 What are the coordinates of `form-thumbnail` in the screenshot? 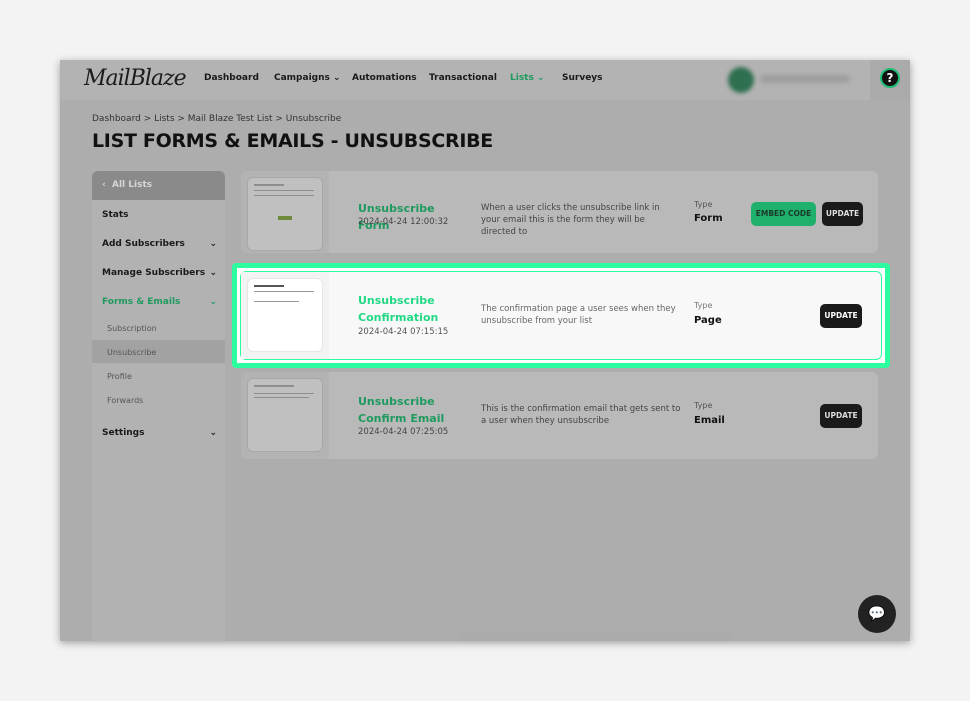 It's located at (285, 214).